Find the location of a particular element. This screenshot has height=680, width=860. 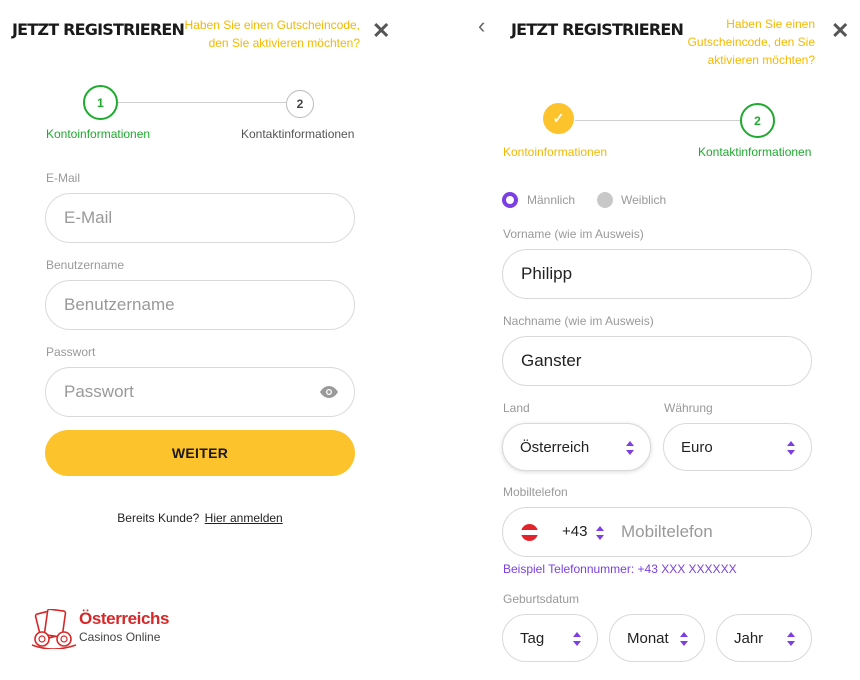

username-field: Benutzername is located at coordinates (200, 305).